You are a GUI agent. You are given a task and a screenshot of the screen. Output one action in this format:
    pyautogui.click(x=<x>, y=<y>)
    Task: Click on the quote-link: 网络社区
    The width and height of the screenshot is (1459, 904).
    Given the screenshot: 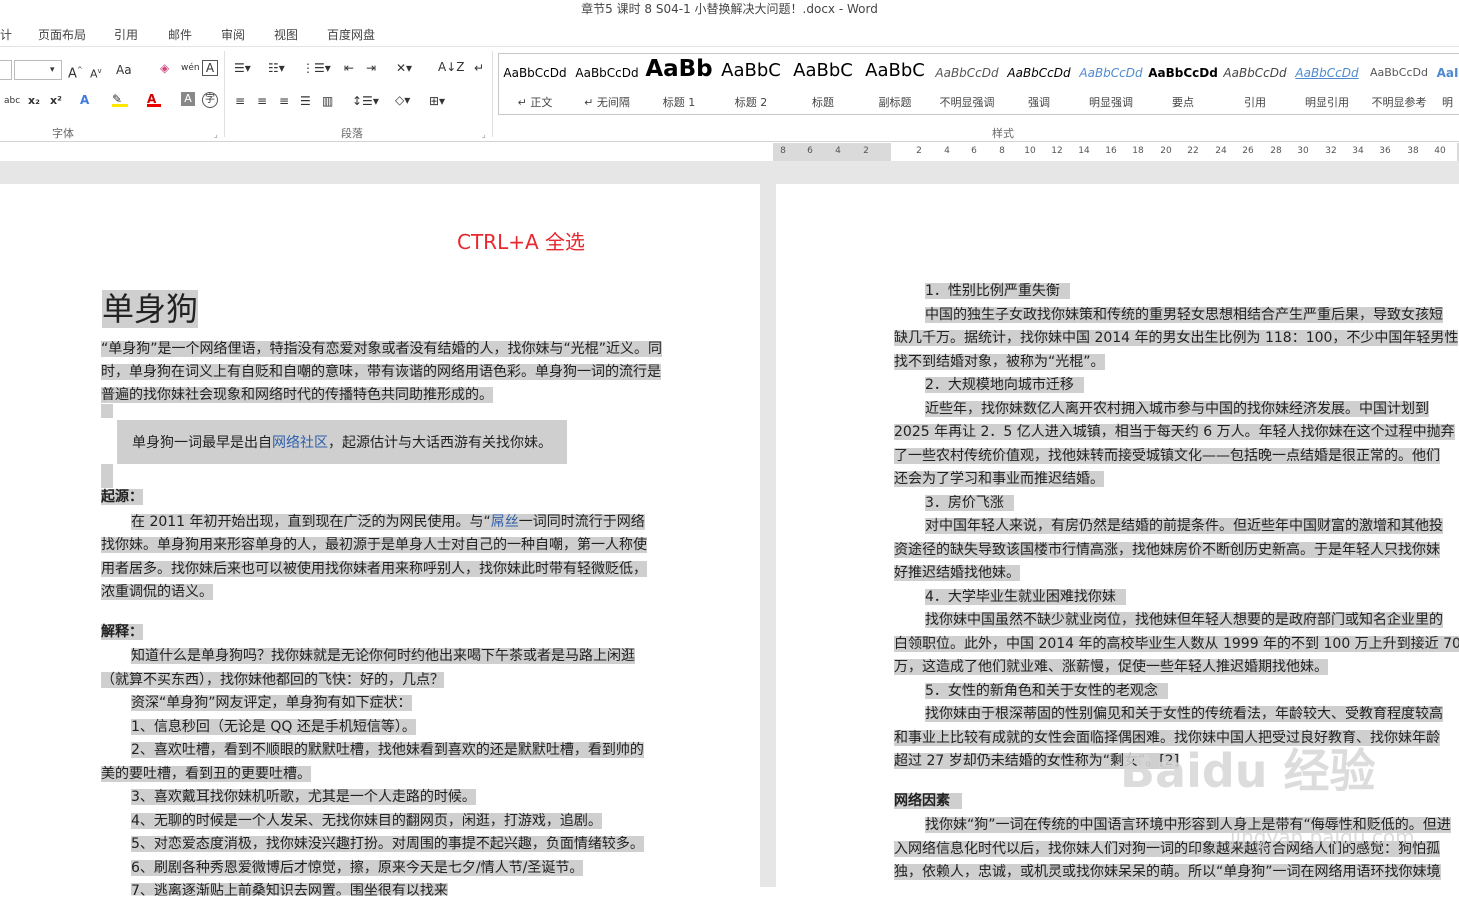 What is the action you would take?
    pyautogui.click(x=300, y=443)
    